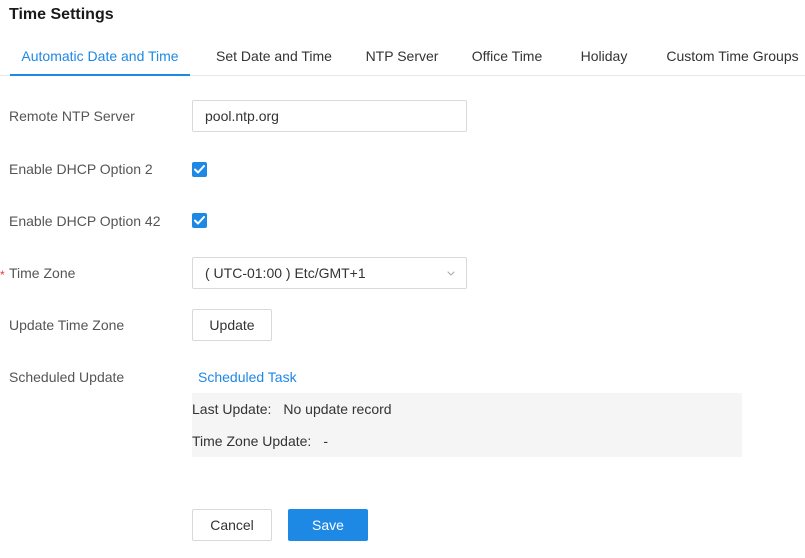  I want to click on last-update-row: Last Update: No update record, so click(292, 409).